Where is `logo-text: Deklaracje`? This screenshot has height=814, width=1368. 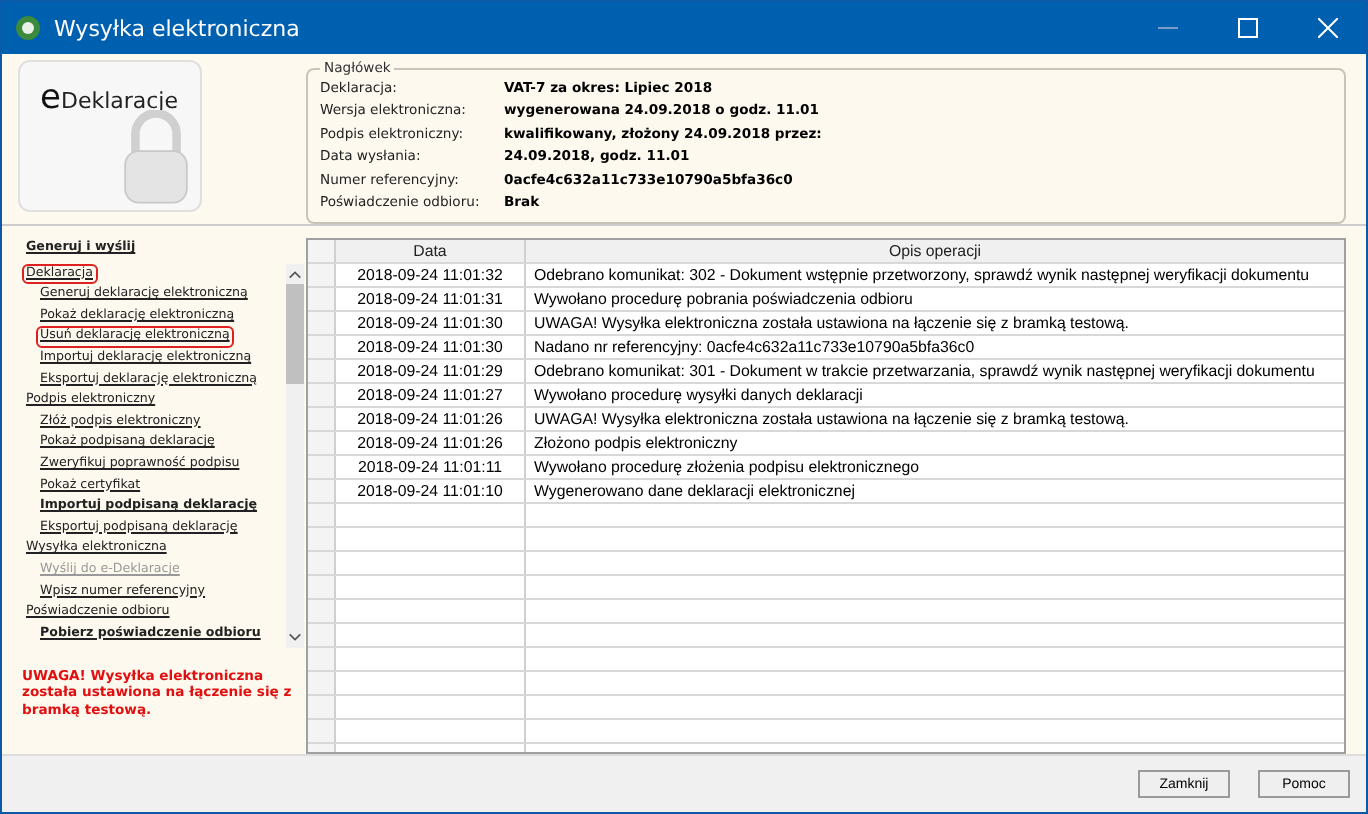 logo-text: Deklaracje is located at coordinates (119, 101).